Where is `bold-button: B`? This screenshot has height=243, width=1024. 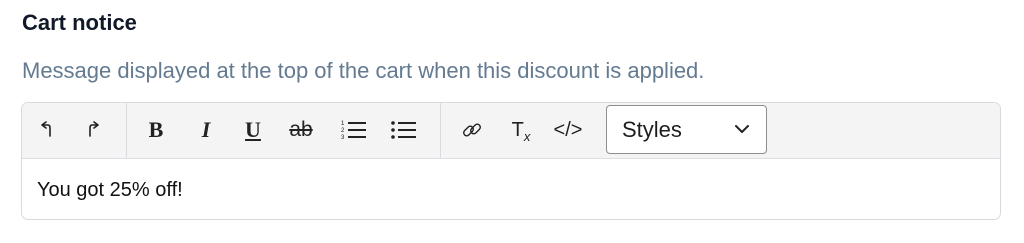 bold-button: B is located at coordinates (156, 130).